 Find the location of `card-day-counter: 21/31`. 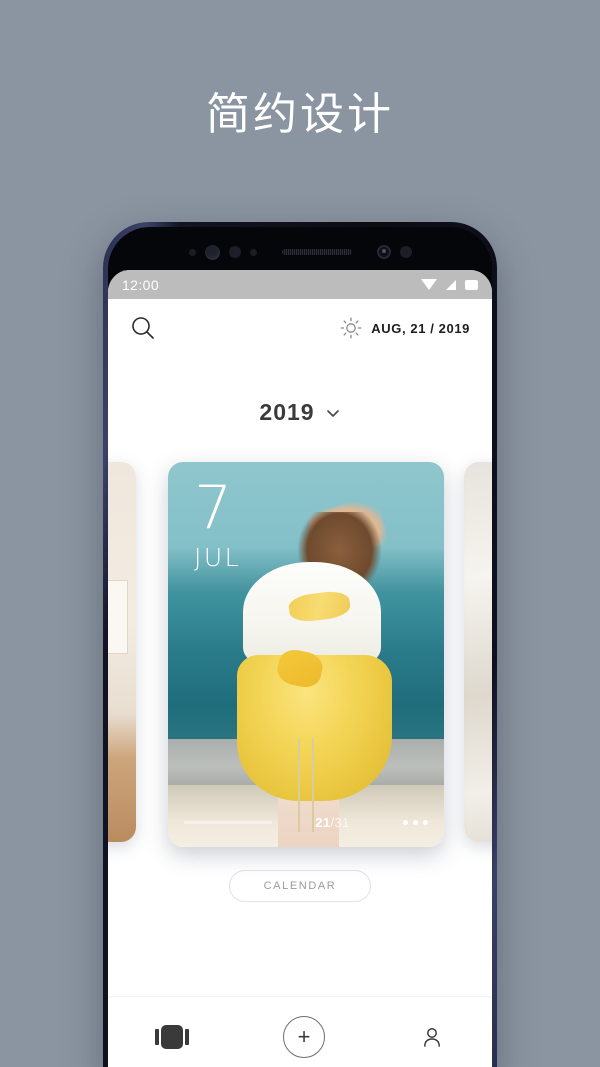

card-day-counter: 21/31 is located at coordinates (332, 822).